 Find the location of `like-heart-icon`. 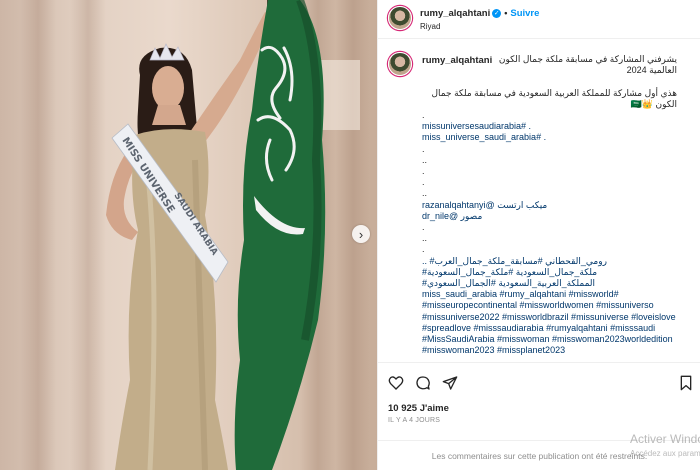

like-heart-icon is located at coordinates (396, 383).